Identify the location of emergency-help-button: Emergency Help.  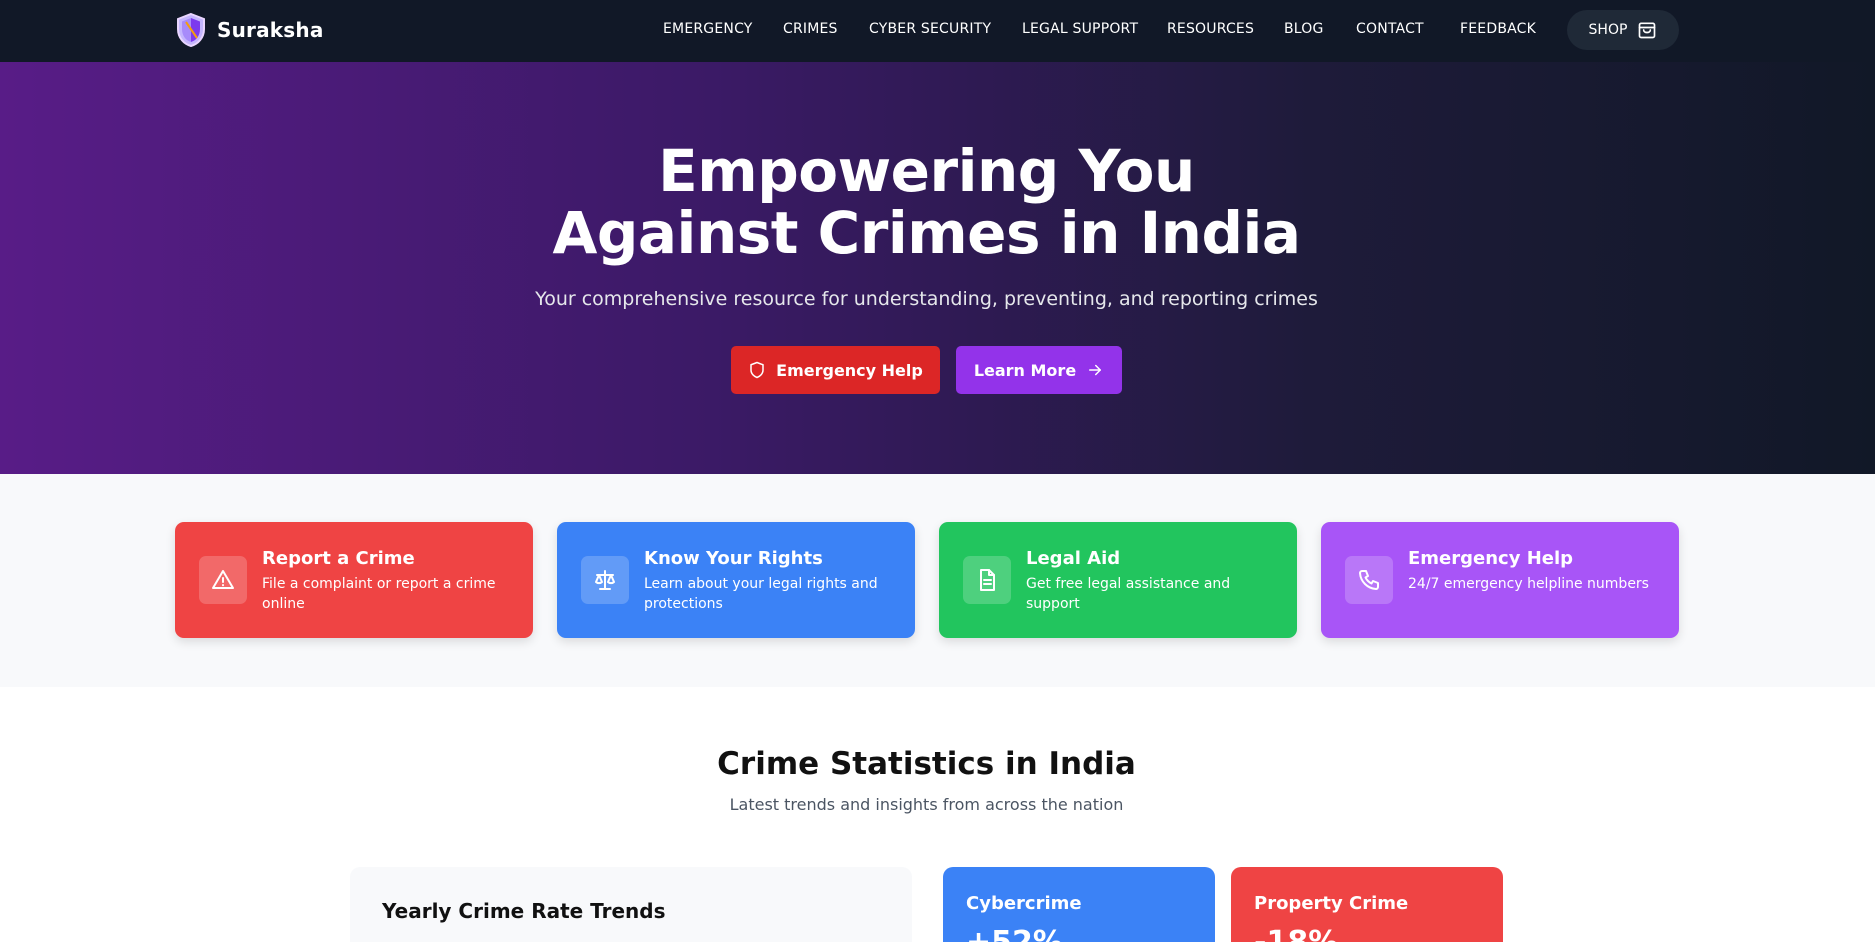
(835, 370).